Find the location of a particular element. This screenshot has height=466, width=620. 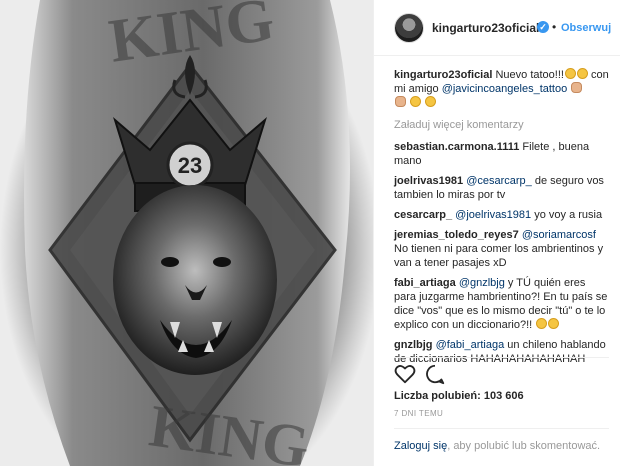

likes-count: Liczba polubień: 103 606 is located at coordinates (459, 396).